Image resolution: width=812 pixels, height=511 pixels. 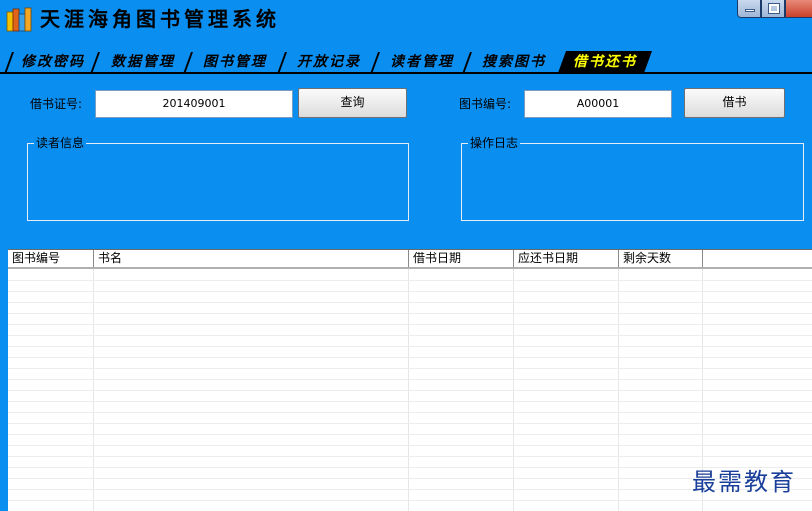 I want to click on tab-book-management: 图书管理, so click(x=235, y=62).